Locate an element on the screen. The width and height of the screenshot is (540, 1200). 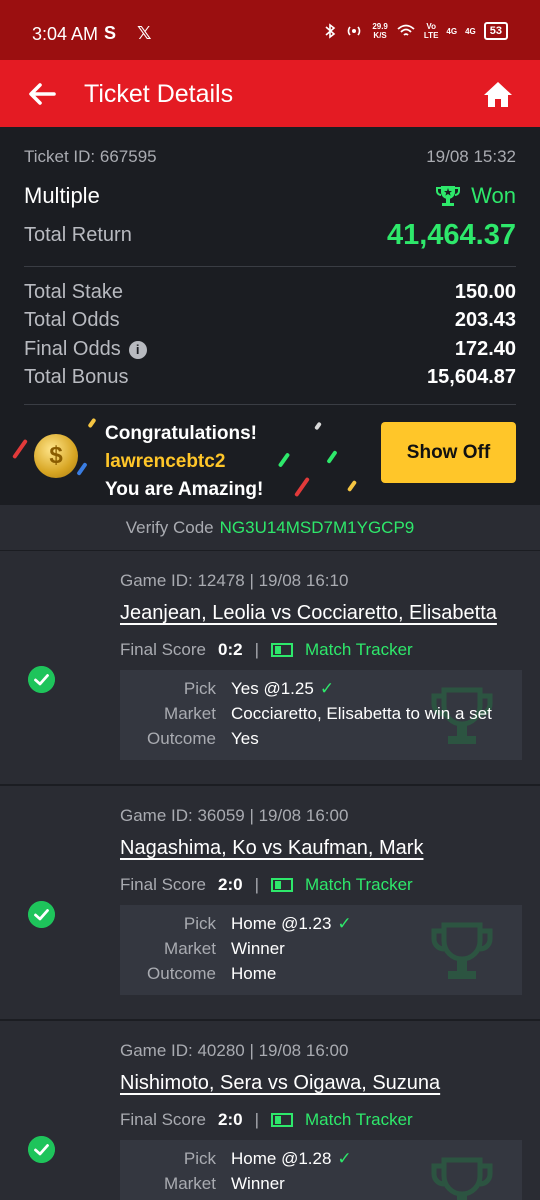
pick-value: Home @1.23 ✓ is located at coordinates (291, 923).